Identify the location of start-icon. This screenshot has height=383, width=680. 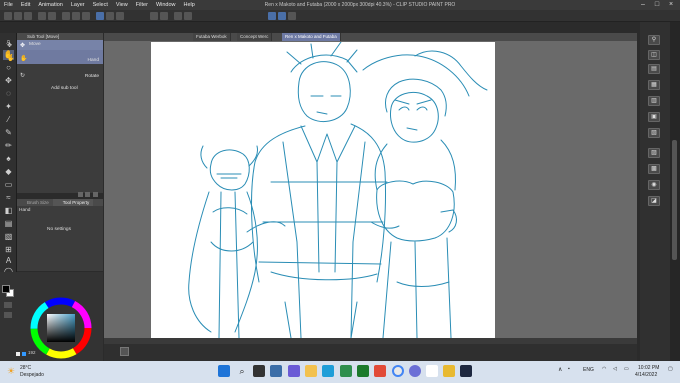
(224, 371).